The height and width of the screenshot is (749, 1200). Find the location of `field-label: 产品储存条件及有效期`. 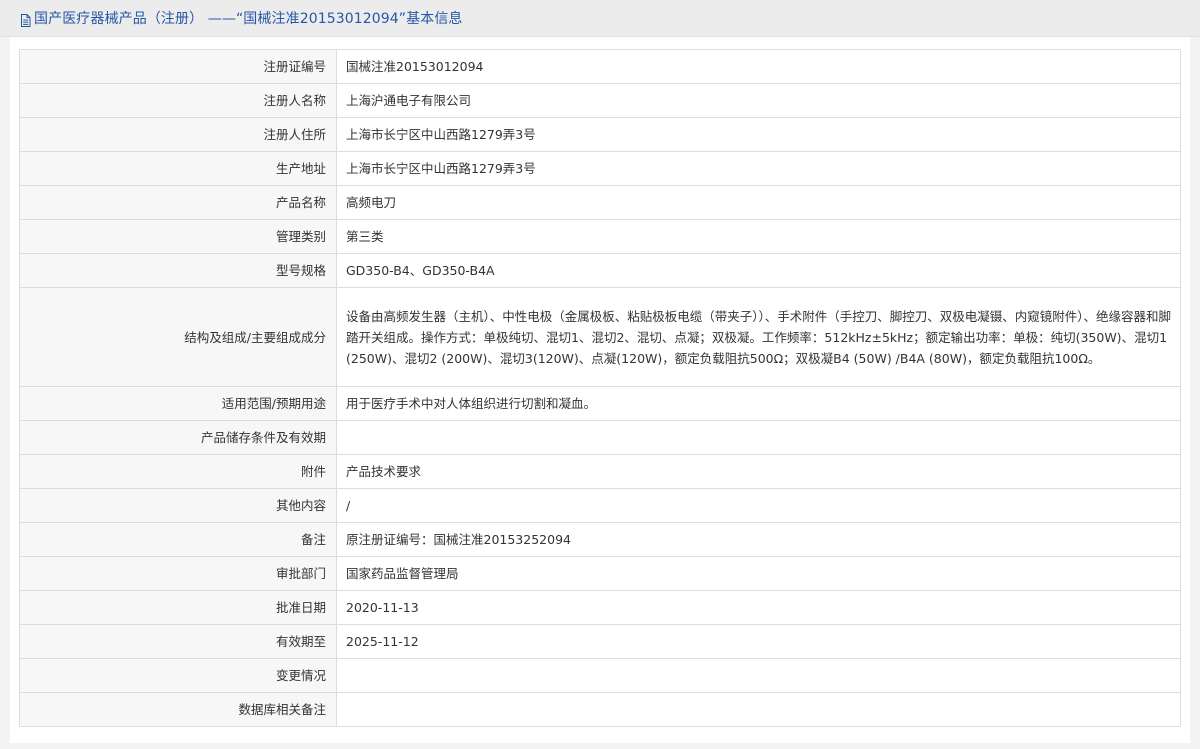

field-label: 产品储存条件及有效期 is located at coordinates (178, 437).